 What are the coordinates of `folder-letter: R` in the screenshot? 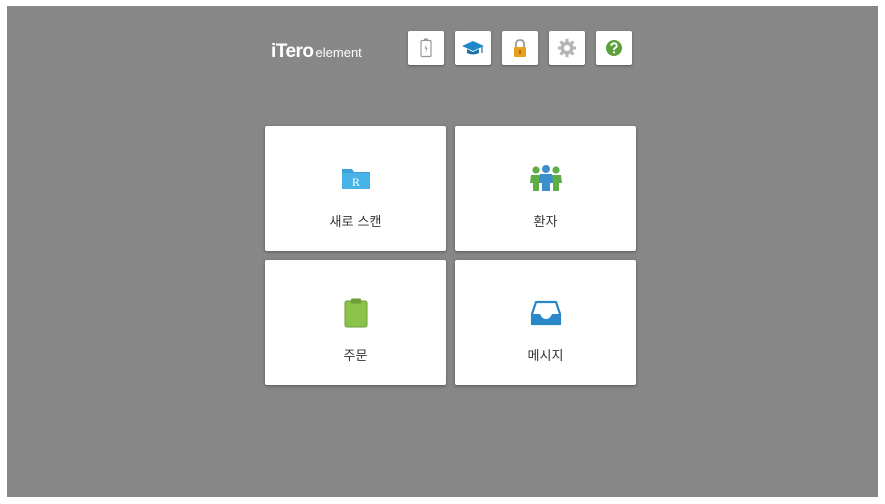 It's located at (355, 182).